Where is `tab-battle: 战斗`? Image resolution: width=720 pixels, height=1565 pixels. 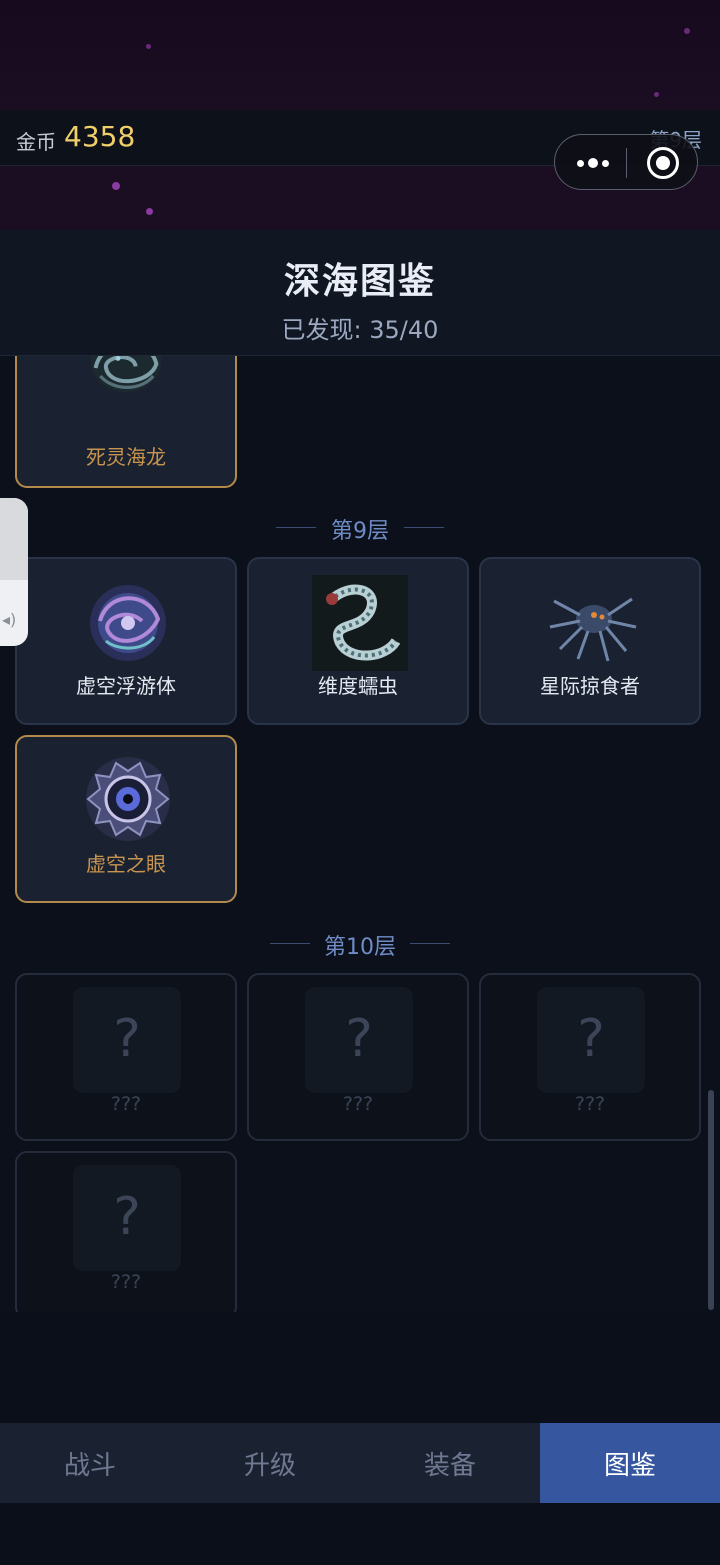 tab-battle: 战斗 is located at coordinates (90, 1463).